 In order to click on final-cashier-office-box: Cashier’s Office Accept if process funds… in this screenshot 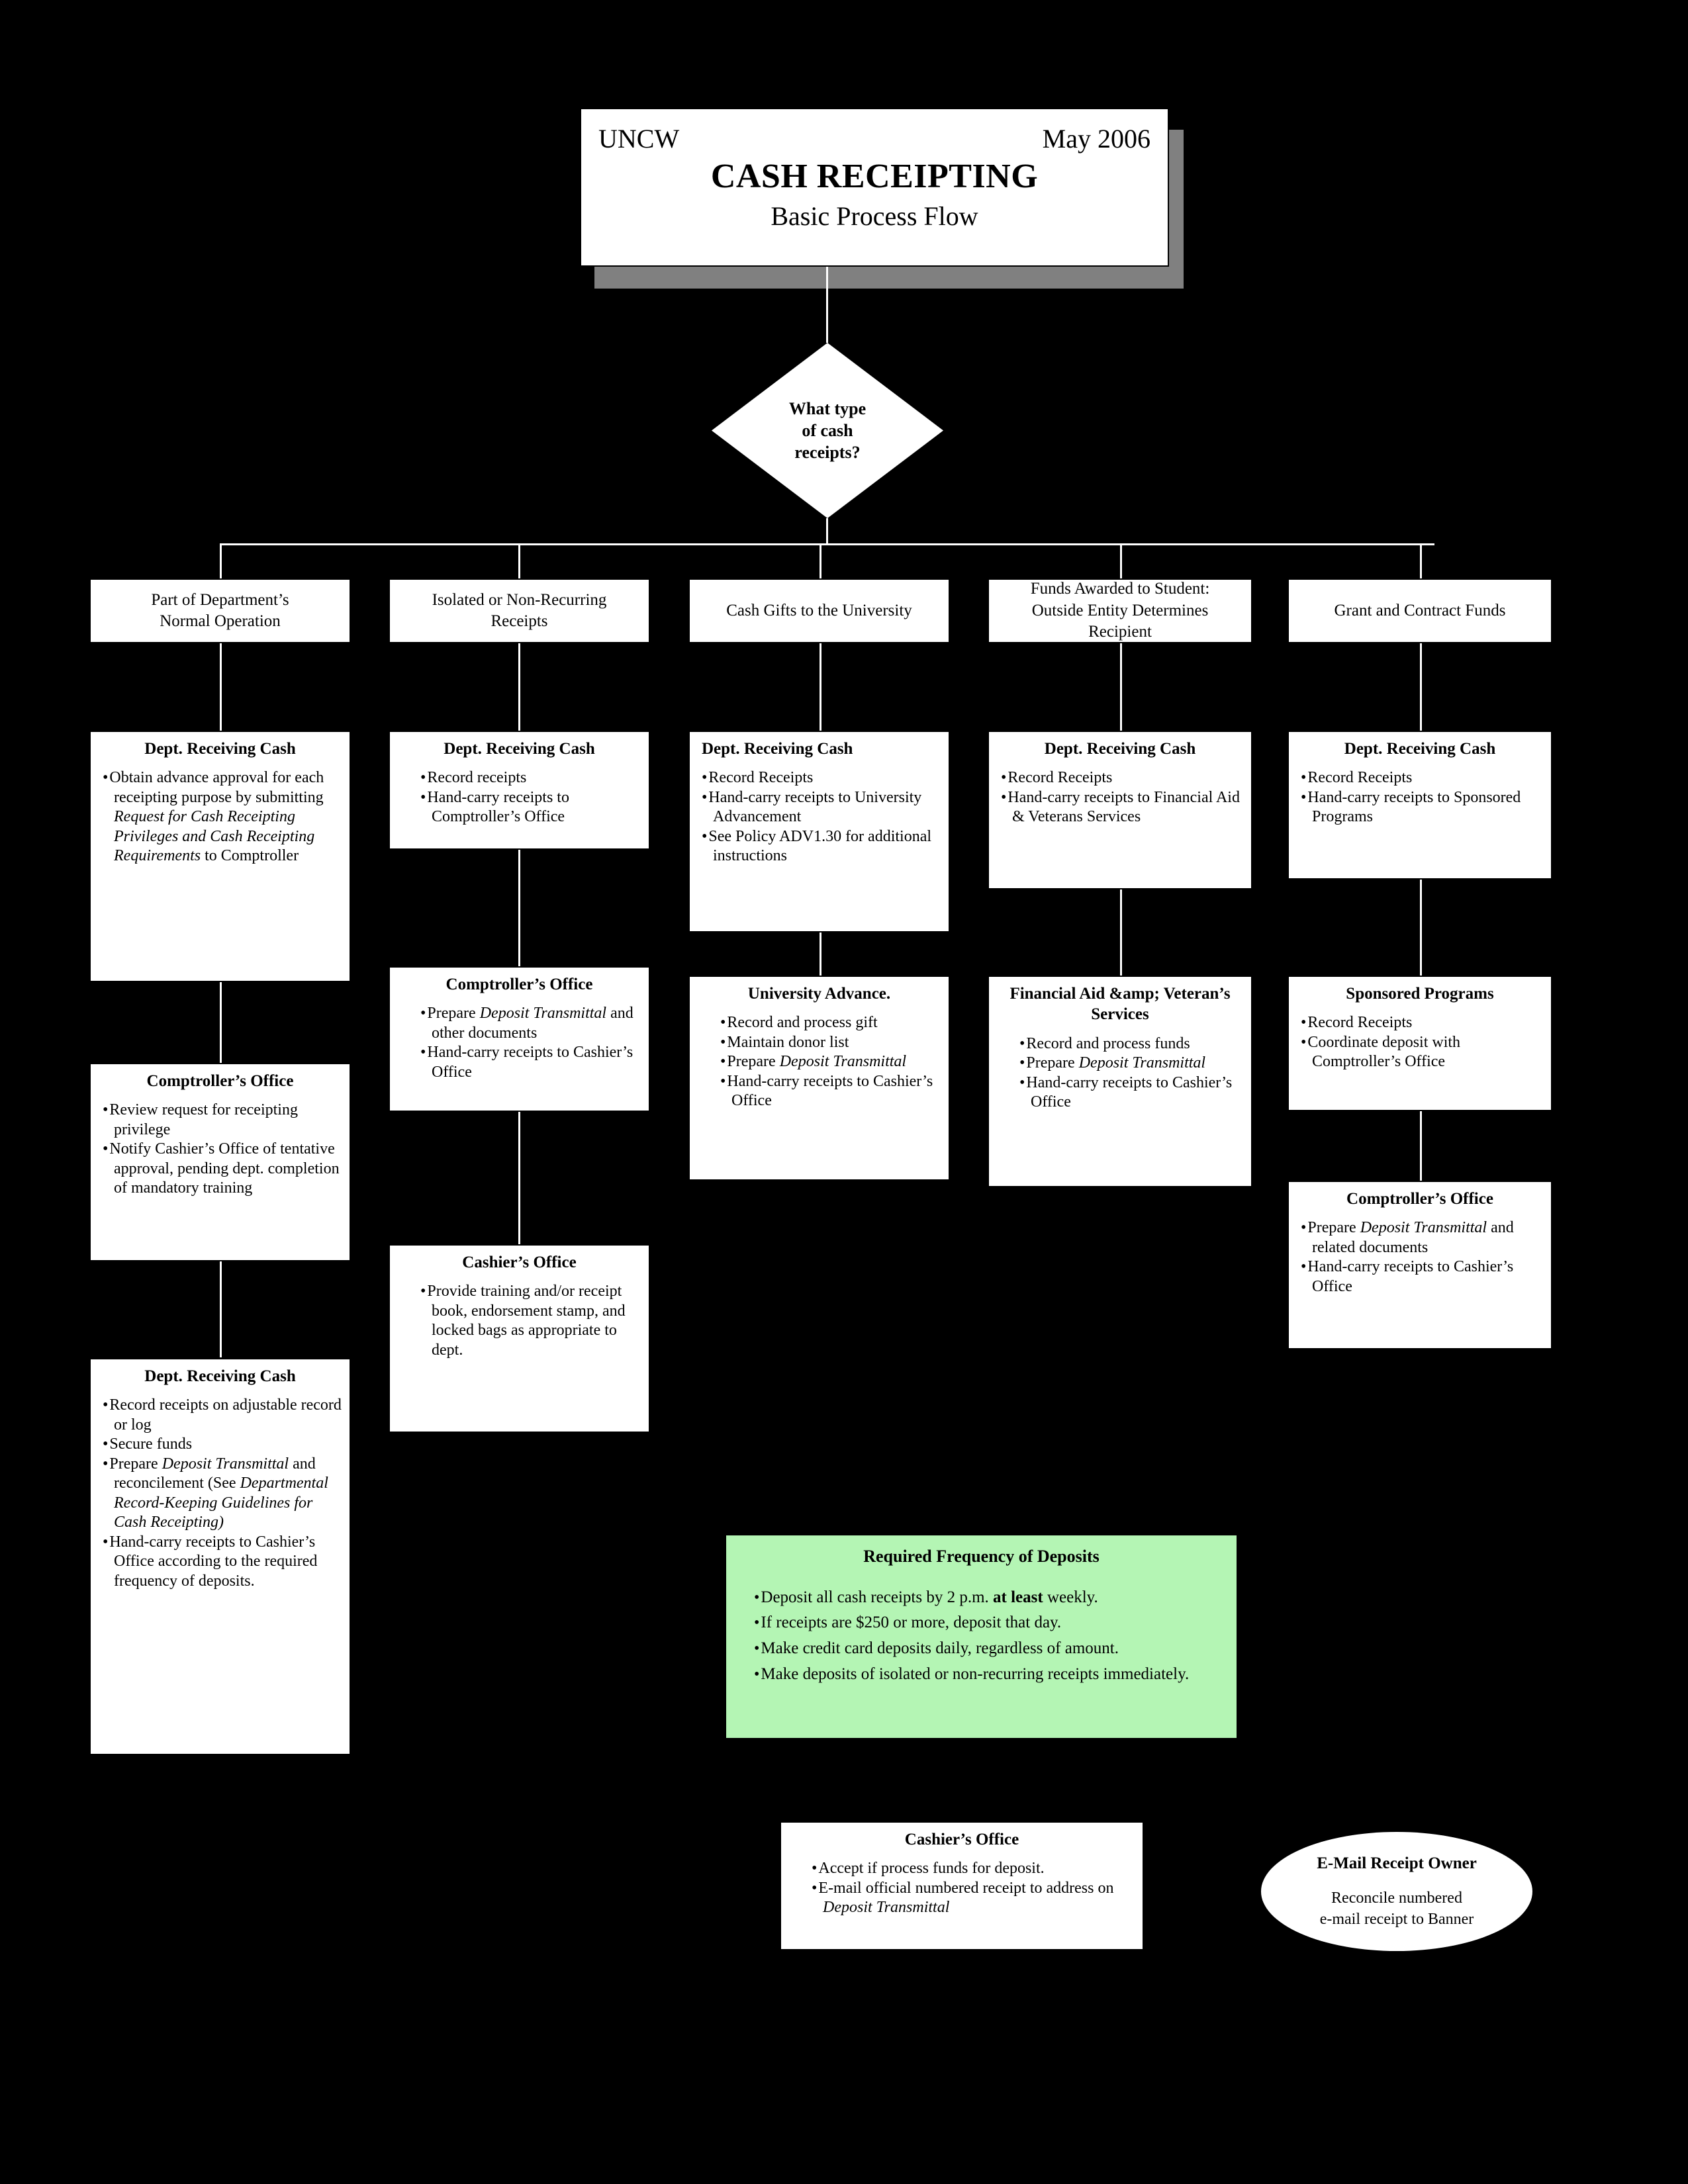, I will do `click(962, 1885)`.